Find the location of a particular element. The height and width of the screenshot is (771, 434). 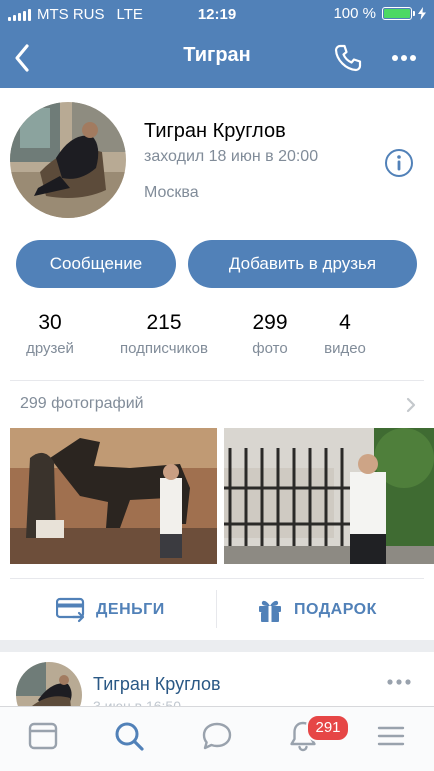

post-avatar is located at coordinates (49, 687).